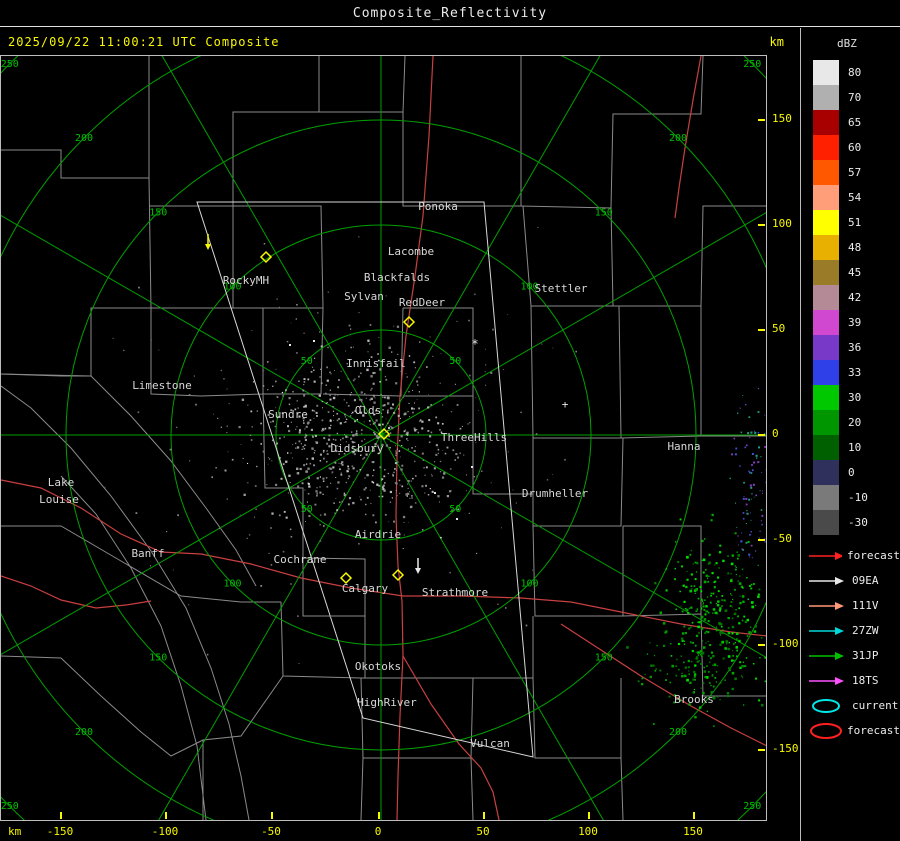 The width and height of the screenshot is (900, 841). What do you see at coordinates (782, 118) in the screenshot?
I see `y-axis-label: 150` at bounding box center [782, 118].